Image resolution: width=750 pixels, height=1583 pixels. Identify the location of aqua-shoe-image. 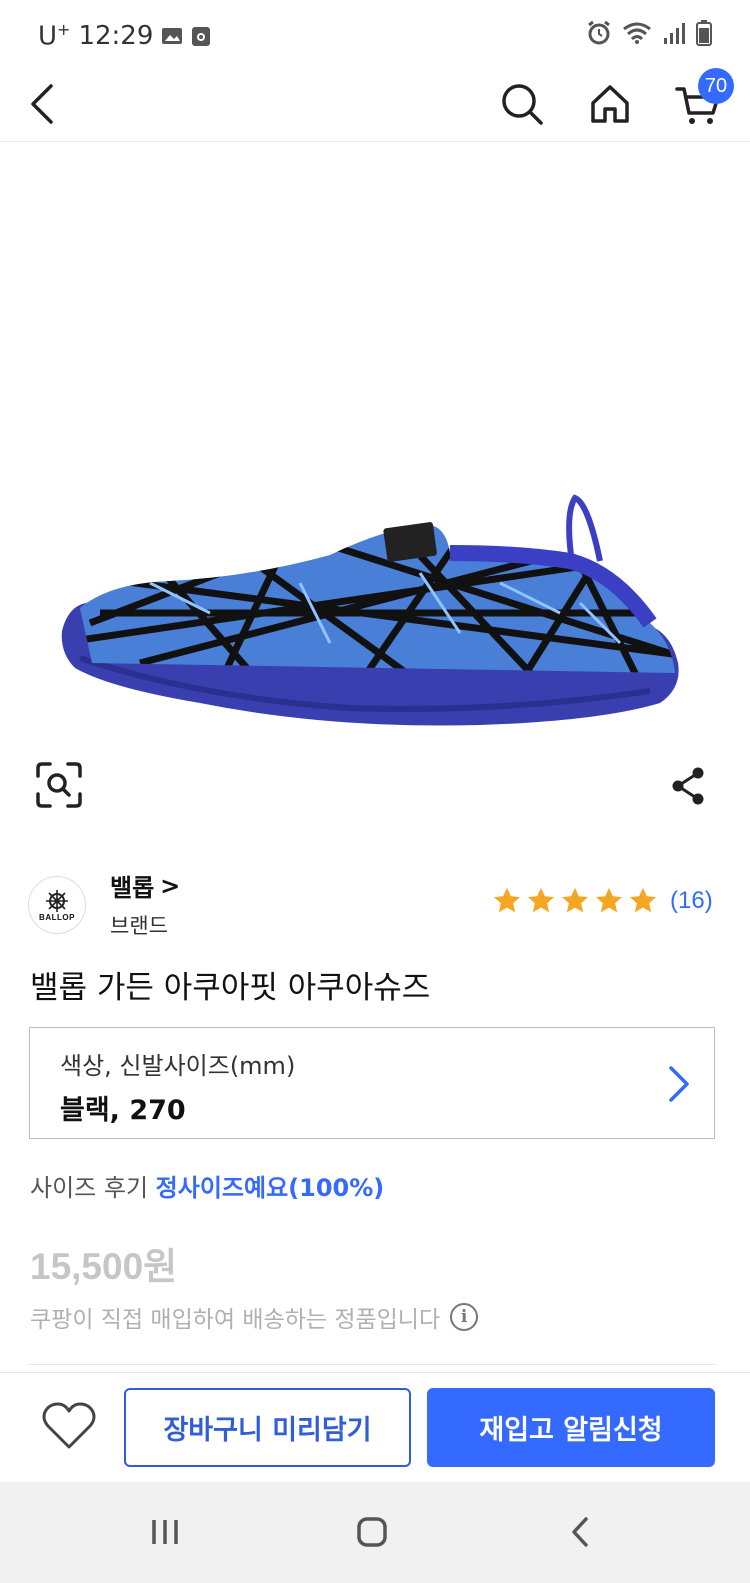
(370, 610).